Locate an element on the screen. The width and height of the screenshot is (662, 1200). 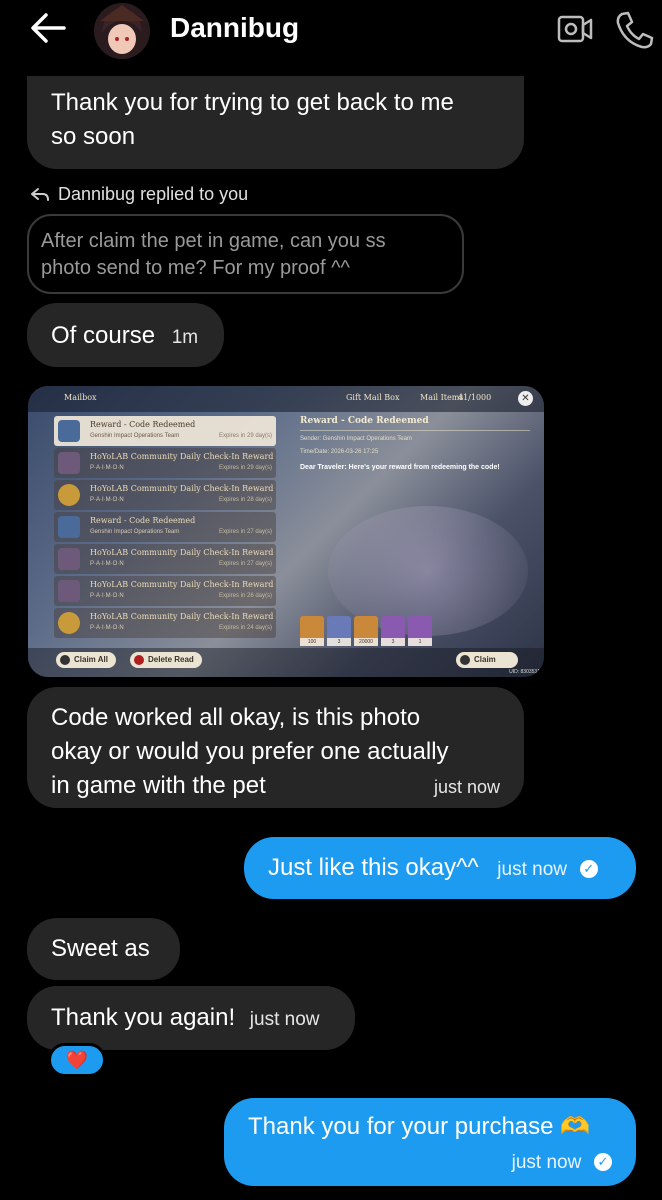
message-text: Thank you again! is located at coordinates (143, 1017).